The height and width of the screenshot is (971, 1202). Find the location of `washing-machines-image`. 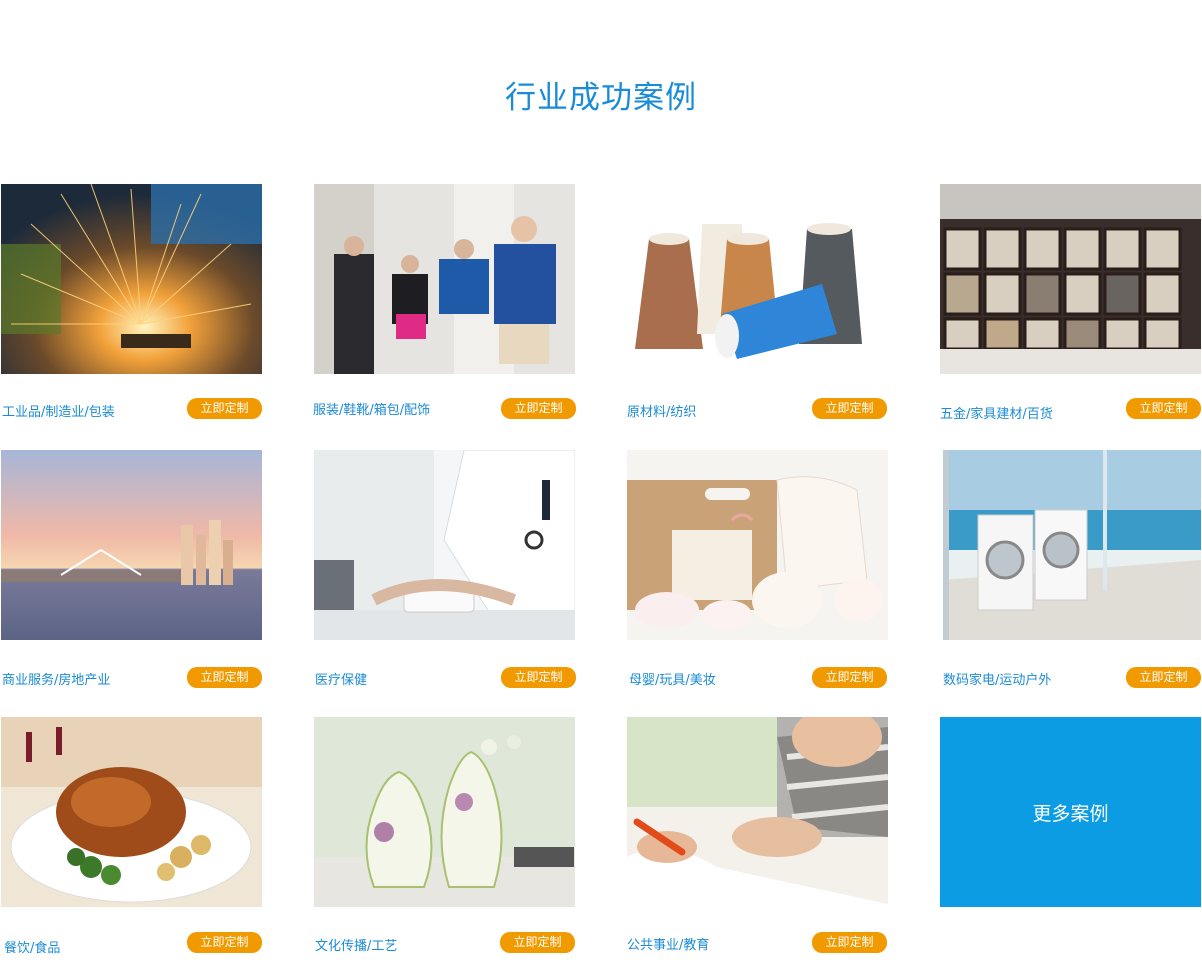

washing-machines-image is located at coordinates (1072, 545).